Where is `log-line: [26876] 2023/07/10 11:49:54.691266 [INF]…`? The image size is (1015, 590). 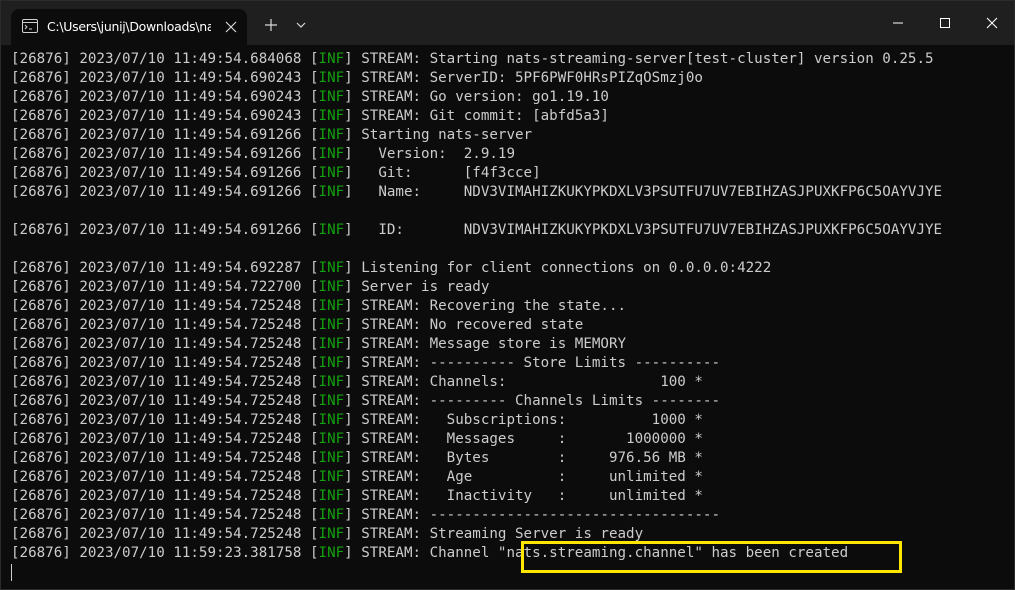
log-line: [26876] 2023/07/10 11:49:54.691266 [INF]… is located at coordinates (511, 173).